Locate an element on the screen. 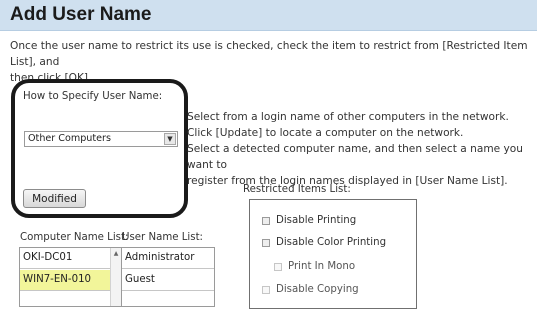 Image resolution: width=537 pixels, height=309 pixels. specify-method-value: Other Computers is located at coordinates (69, 138).